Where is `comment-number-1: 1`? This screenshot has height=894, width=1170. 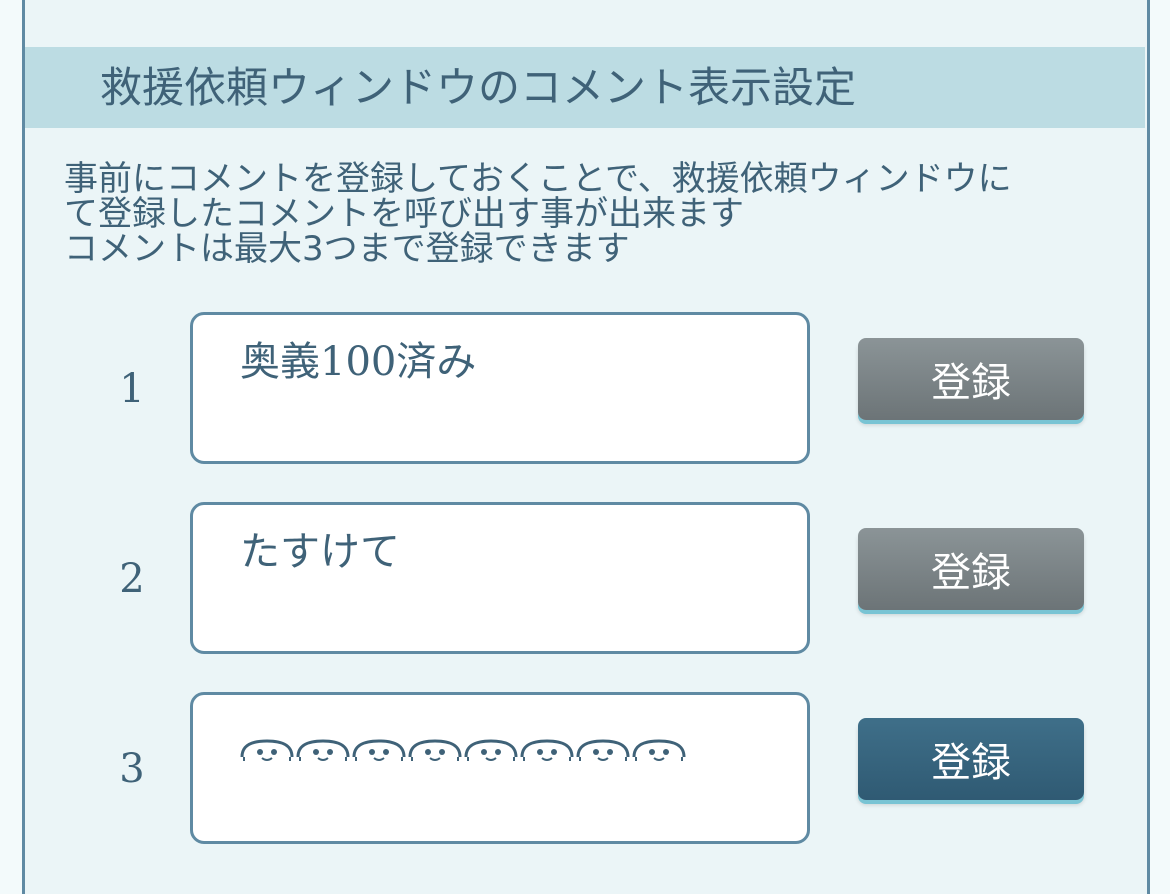
comment-number-1: 1 is located at coordinates (132, 389).